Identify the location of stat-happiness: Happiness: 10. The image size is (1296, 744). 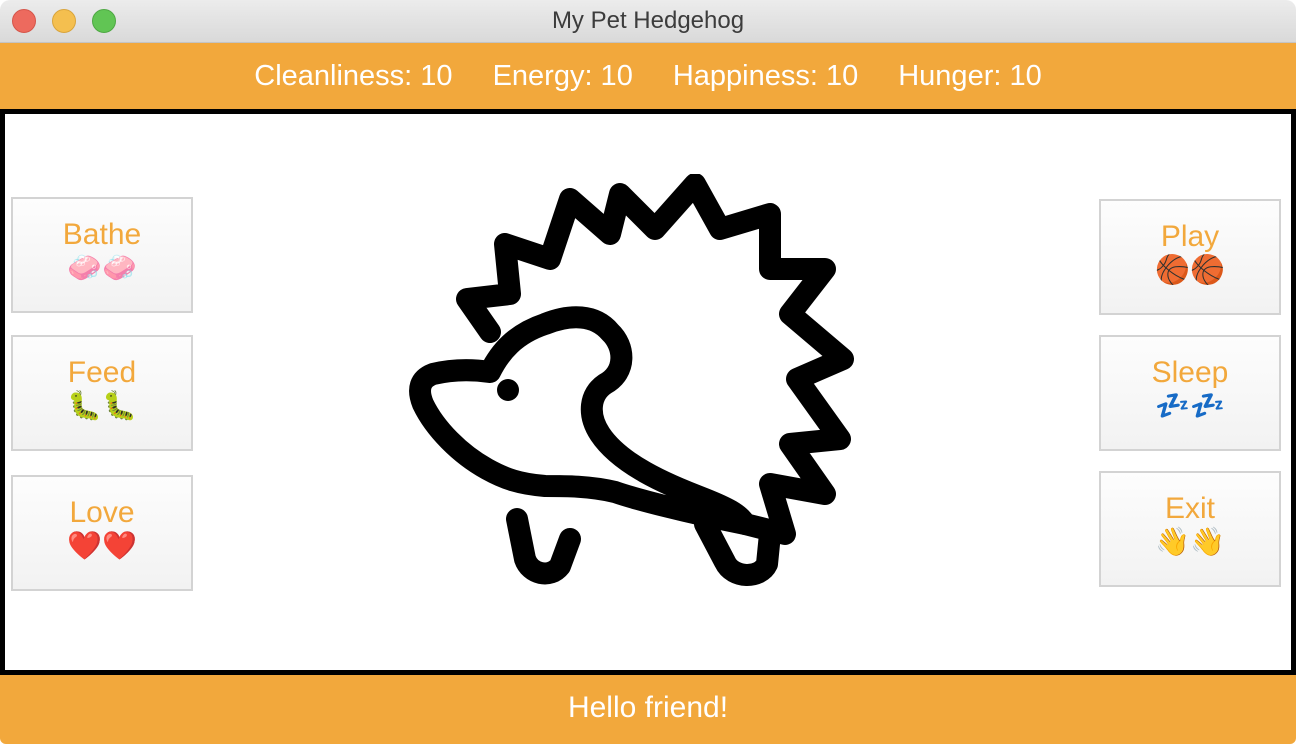
(765, 75).